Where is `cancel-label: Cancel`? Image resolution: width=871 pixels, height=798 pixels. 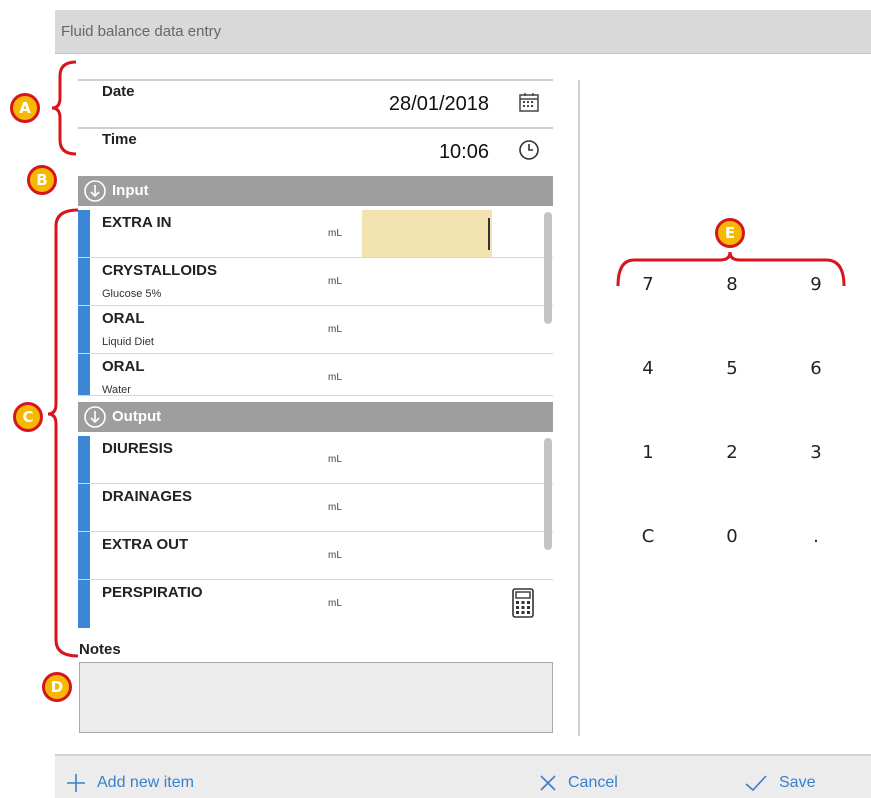 cancel-label: Cancel is located at coordinates (593, 782).